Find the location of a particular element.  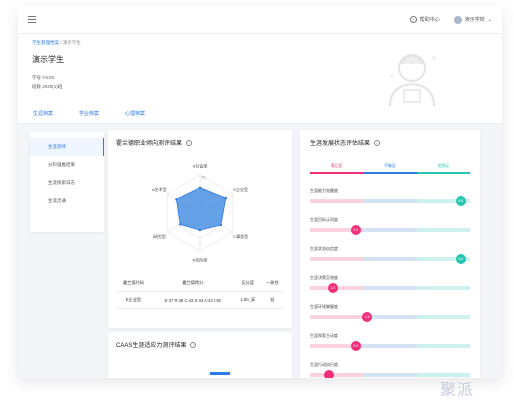

development-track: 2.5 is located at coordinates (390, 317).